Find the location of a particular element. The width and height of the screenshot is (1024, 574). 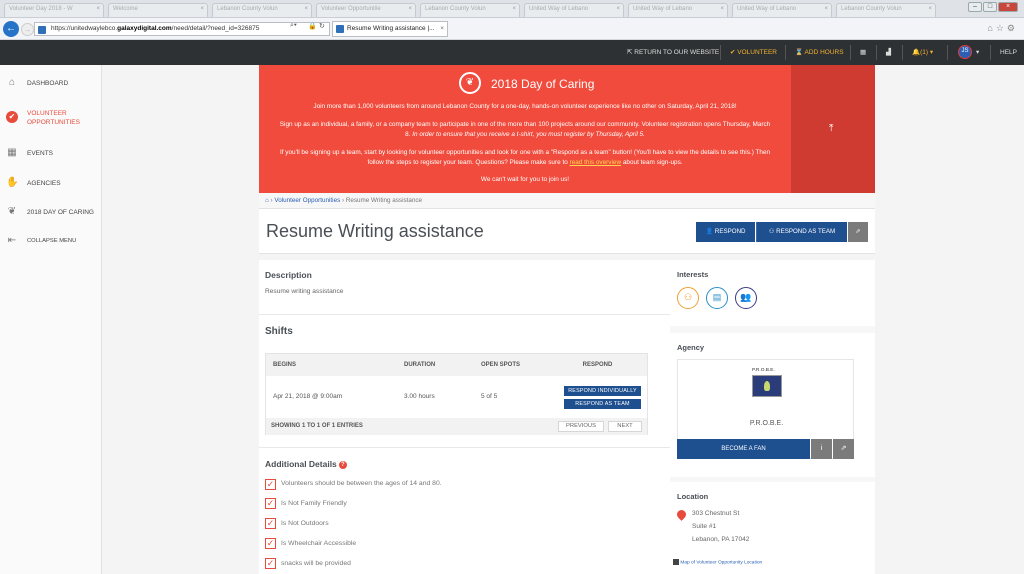

respond-individually-button: RESPOND INDIVIDUALLY is located at coordinates (602, 391).